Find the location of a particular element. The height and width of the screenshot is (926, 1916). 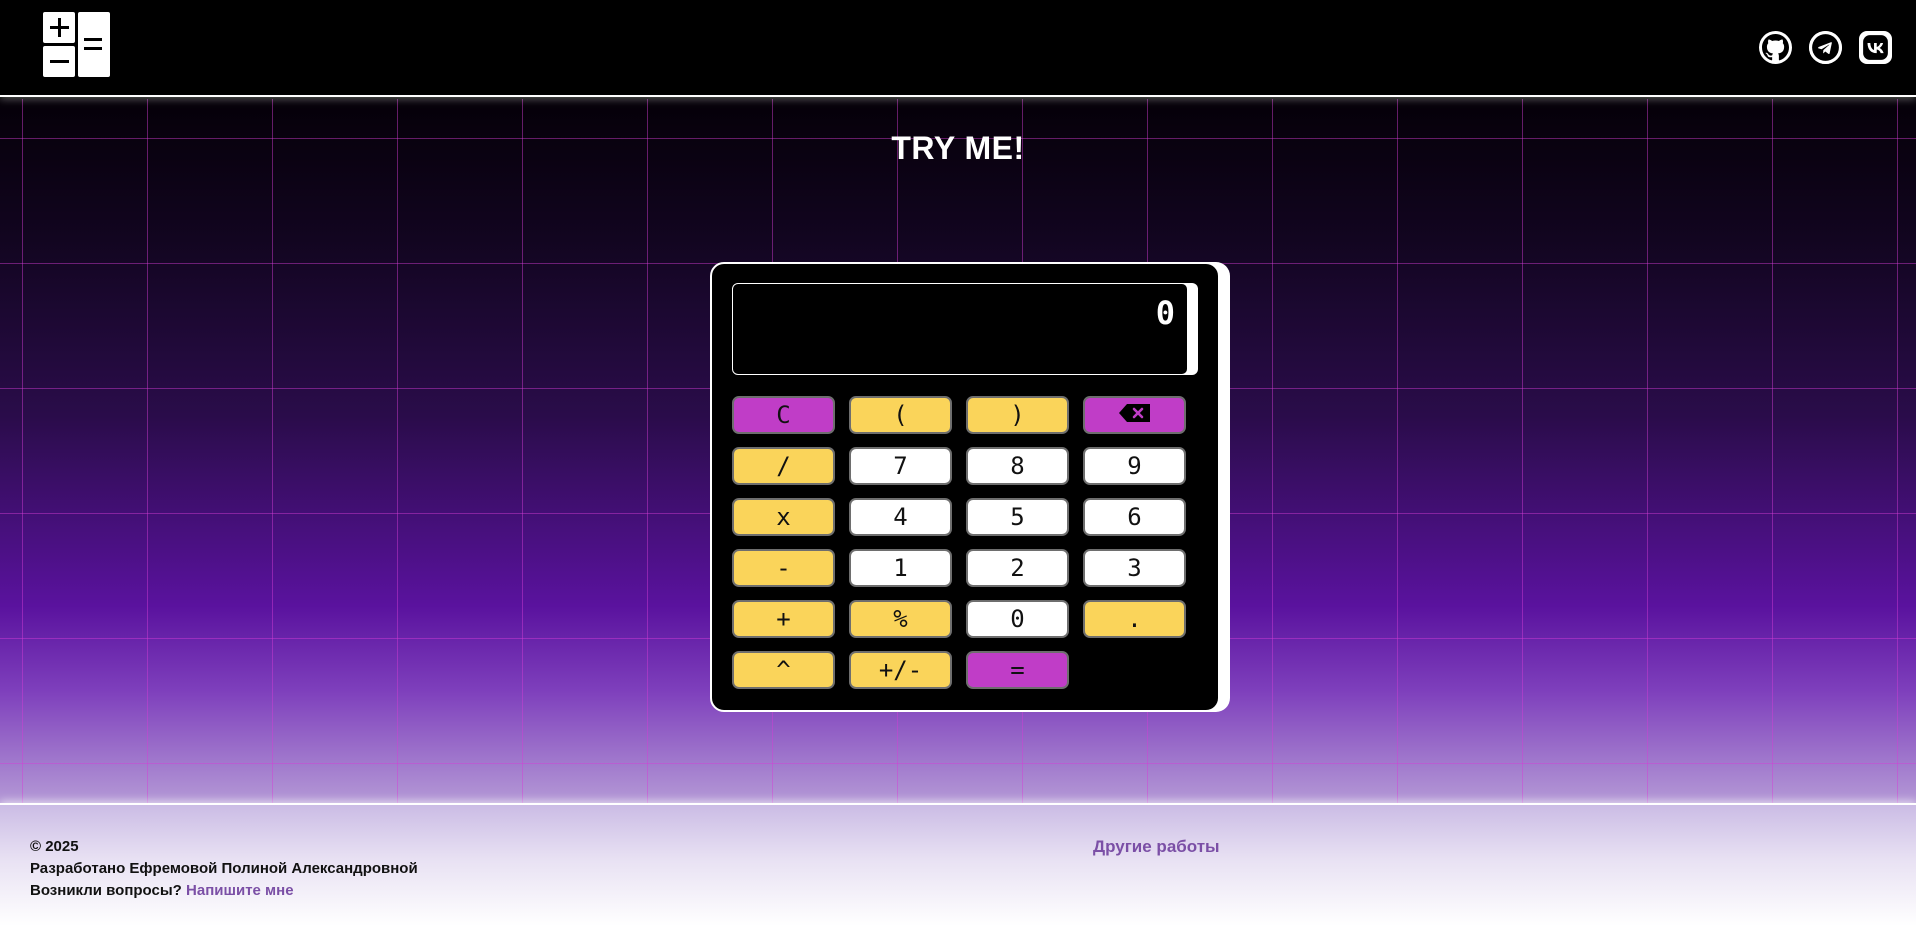

key-label: +/- is located at coordinates (900, 670).